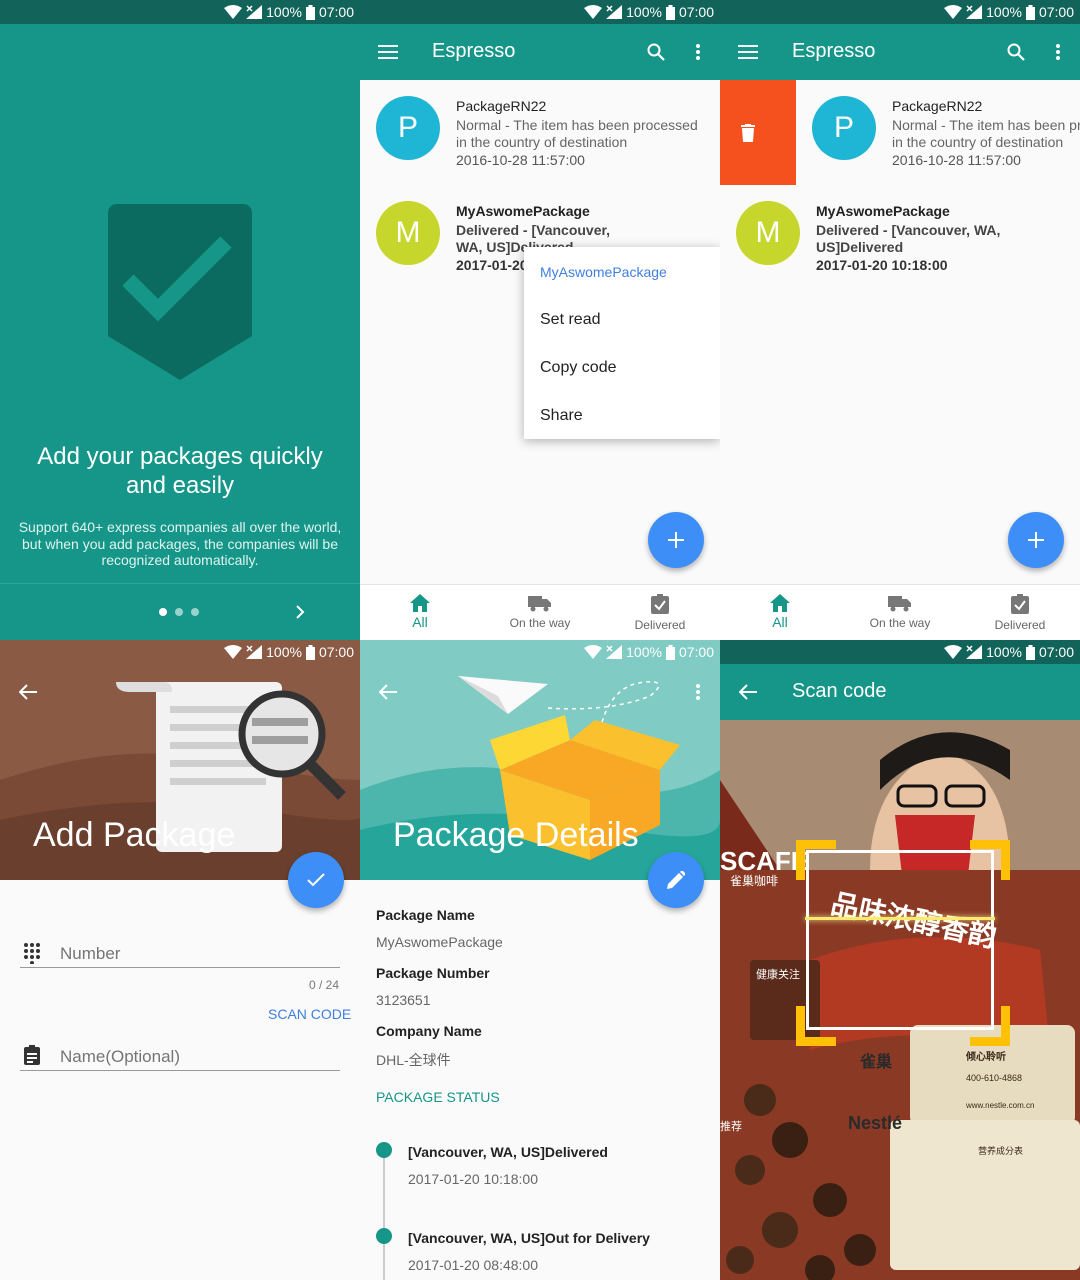  What do you see at coordinates (384, 1215) in the screenshot?
I see `timeline-line` at bounding box center [384, 1215].